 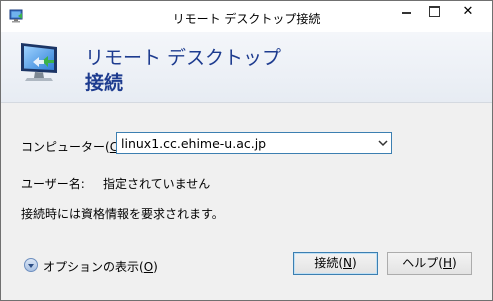 I want to click on connect-button: 接続(N), so click(x=335, y=263).